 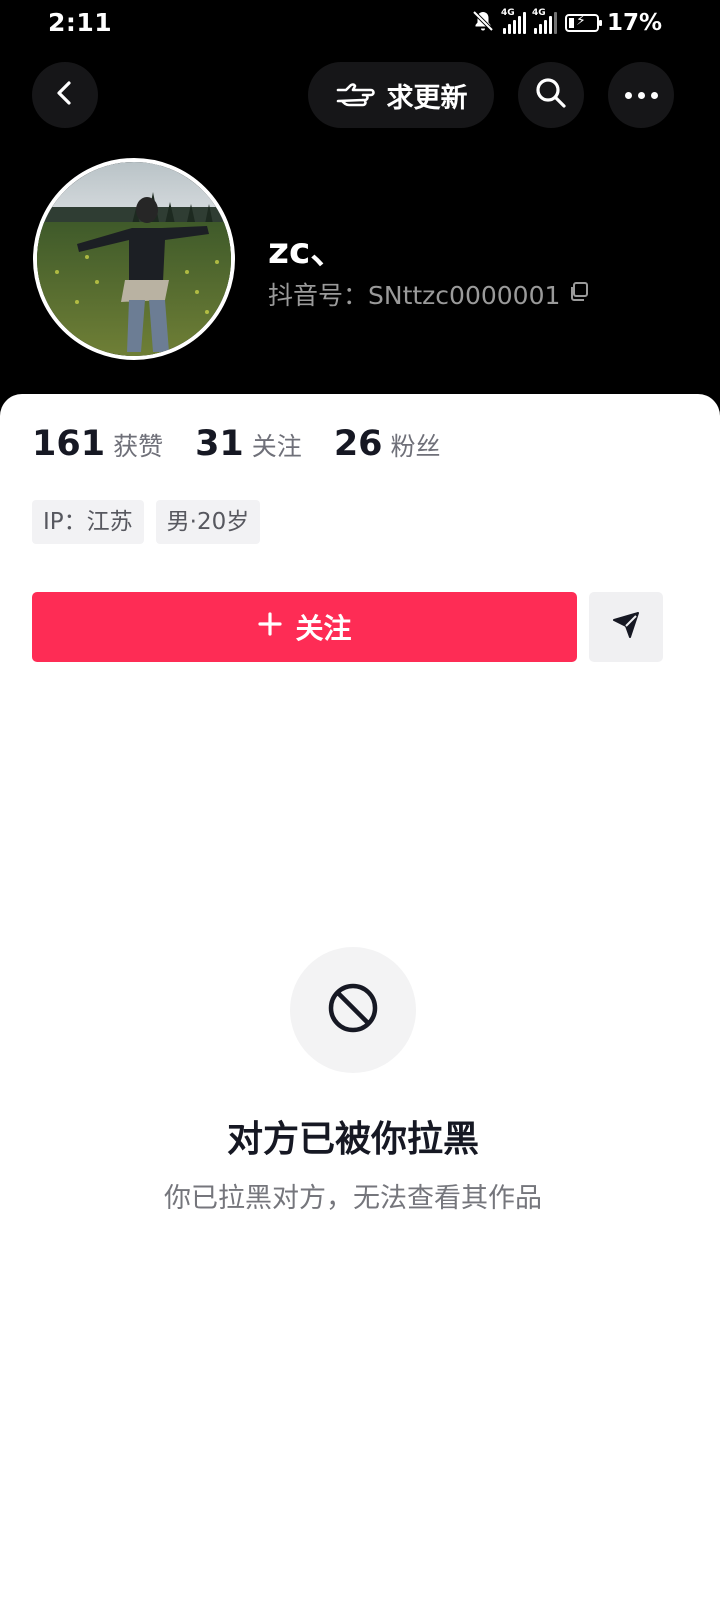 What do you see at coordinates (583, 22) in the screenshot?
I see `battery-icon: ⚡` at bounding box center [583, 22].